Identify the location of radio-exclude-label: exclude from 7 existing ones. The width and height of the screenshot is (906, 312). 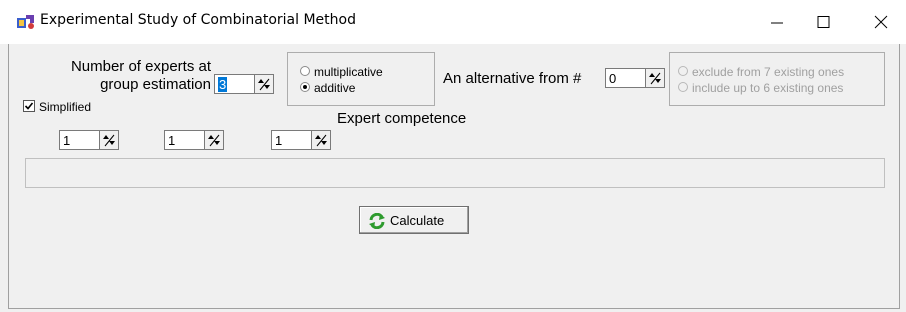
(768, 72).